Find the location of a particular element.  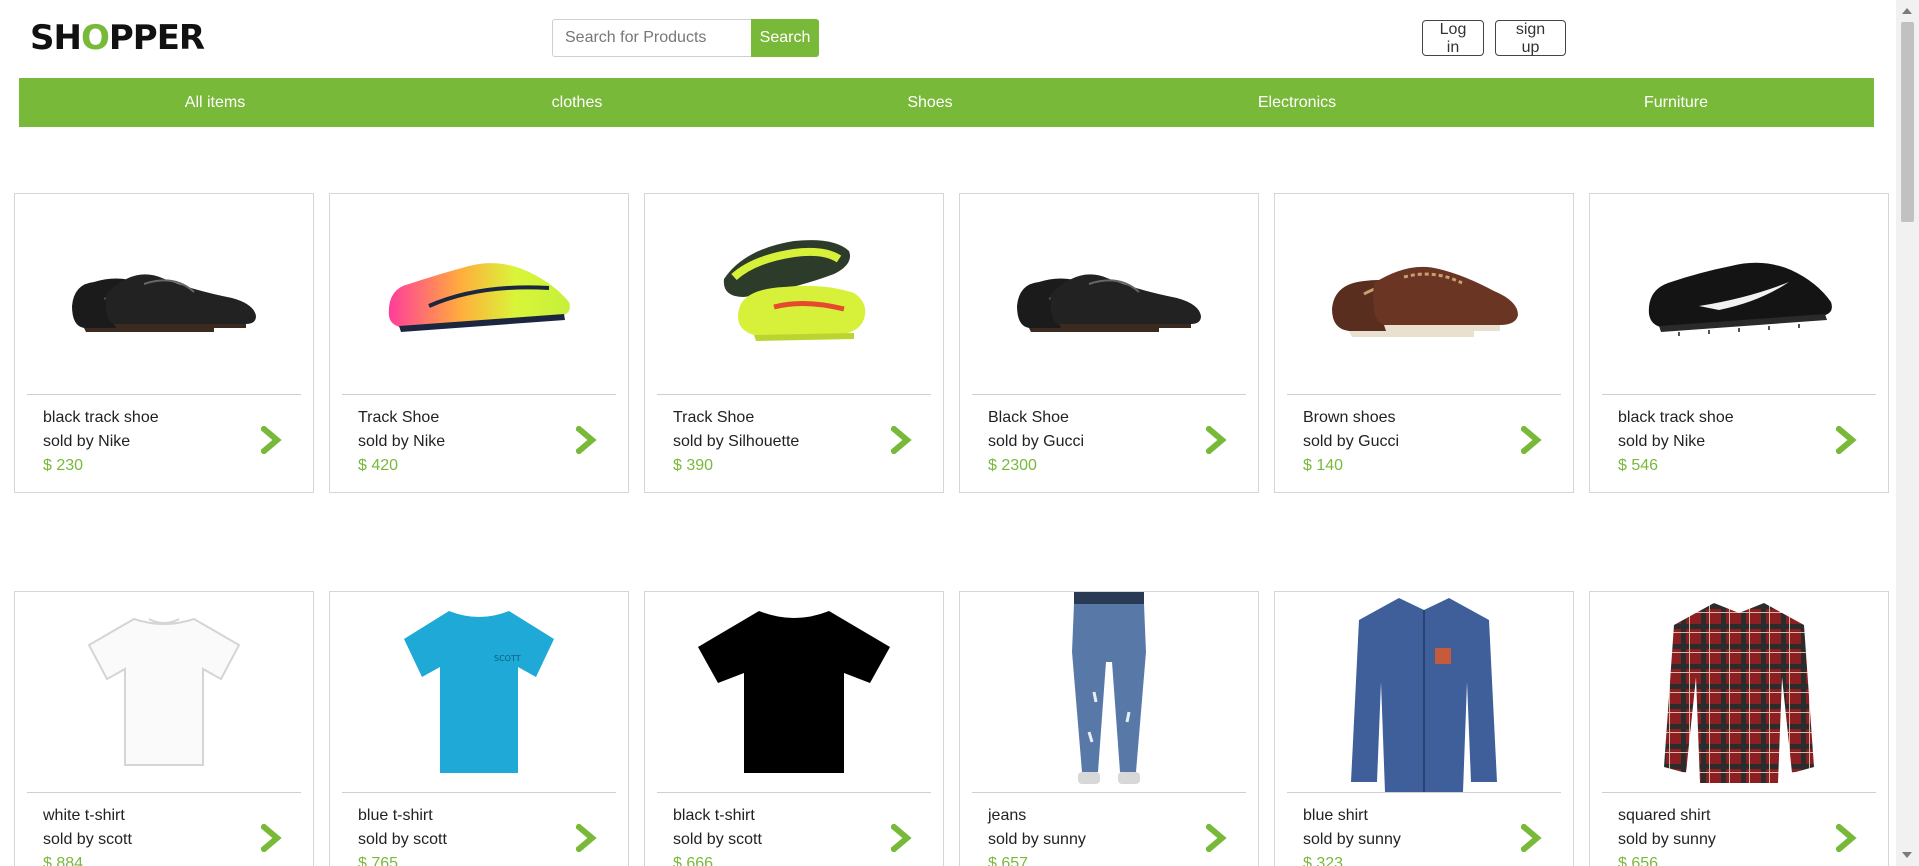

product-info: squared shirt sold by sunny $ 656 is located at coordinates (1667, 835).